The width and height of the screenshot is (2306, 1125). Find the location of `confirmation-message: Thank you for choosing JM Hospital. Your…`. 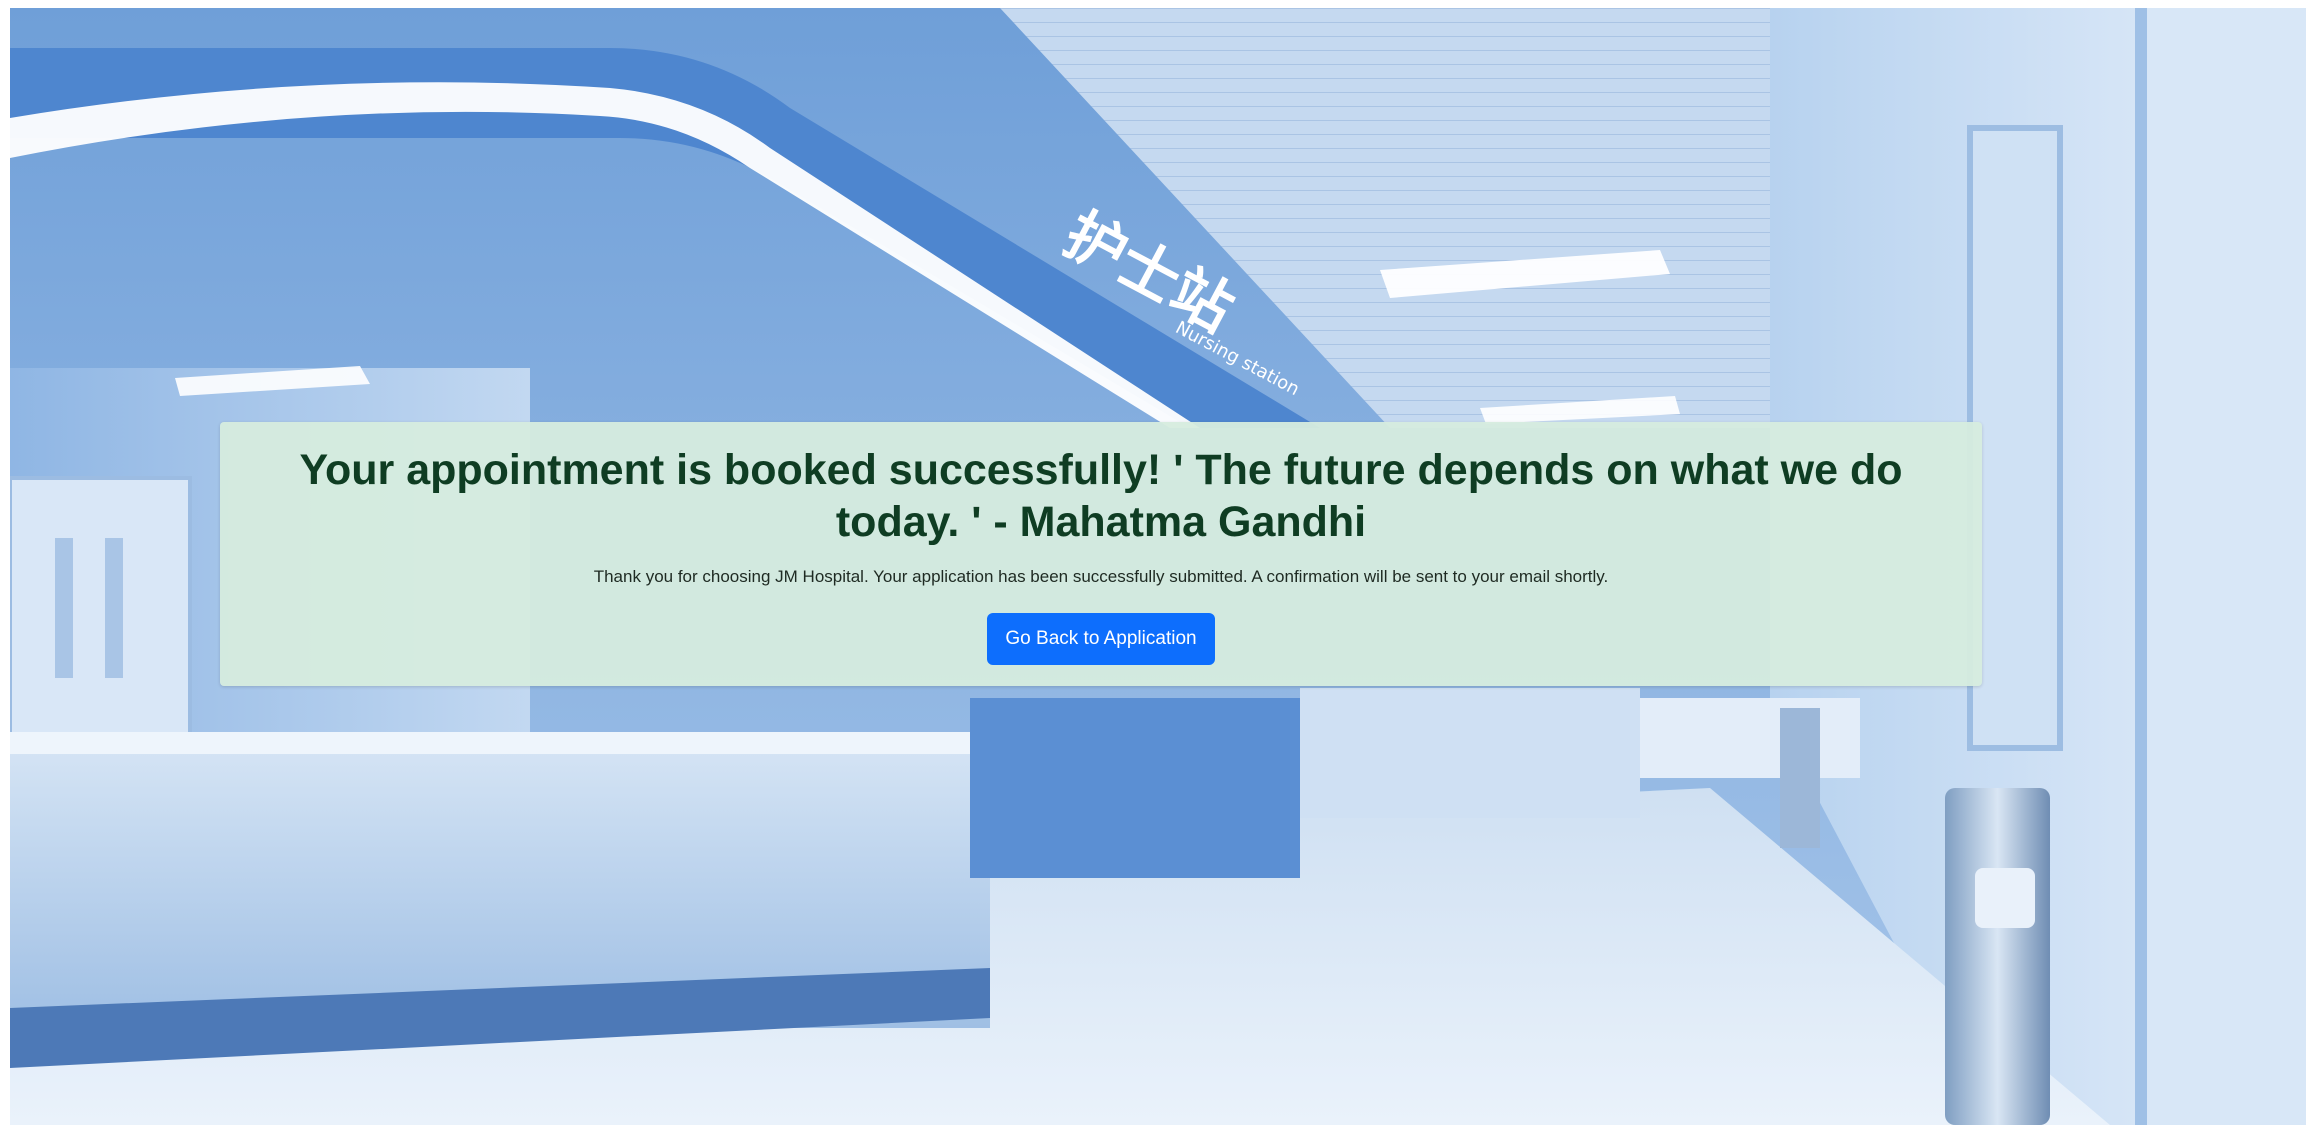

confirmation-message: Thank you for choosing JM Hospital. Your… is located at coordinates (1101, 576).